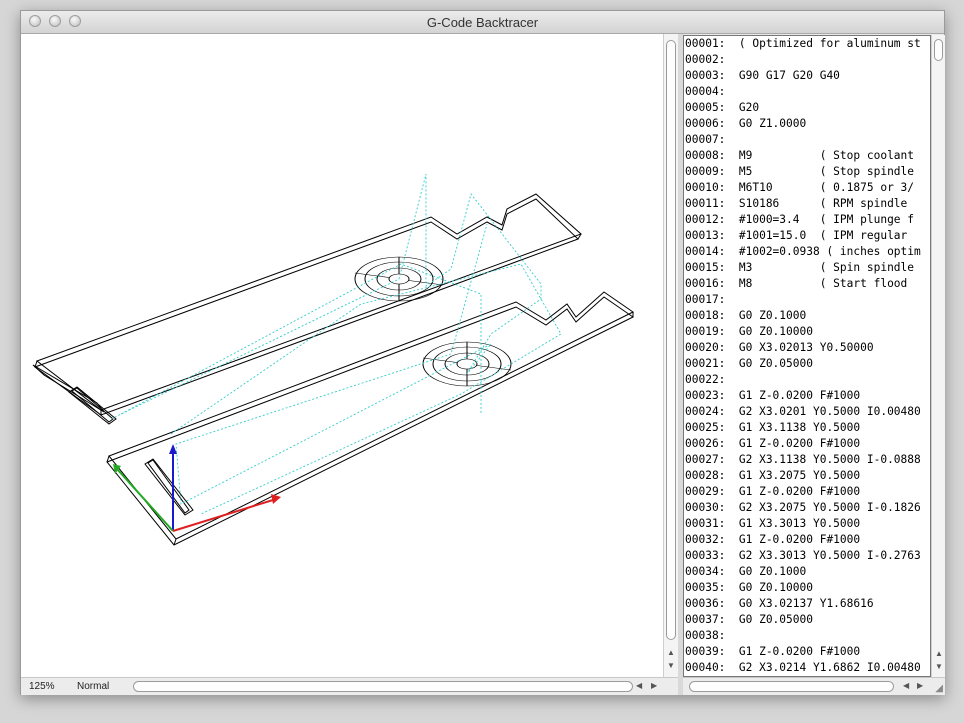 This screenshot has height=723, width=964. I want to click on gcode-line: 00026: G1 Z-0.0200 F#1000, so click(807, 444).